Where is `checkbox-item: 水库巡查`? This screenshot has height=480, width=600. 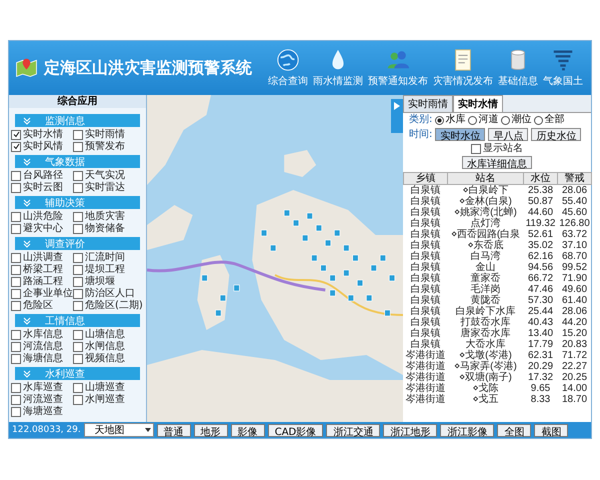
checkbox-item: 水库巡查 is located at coordinates (42, 387).